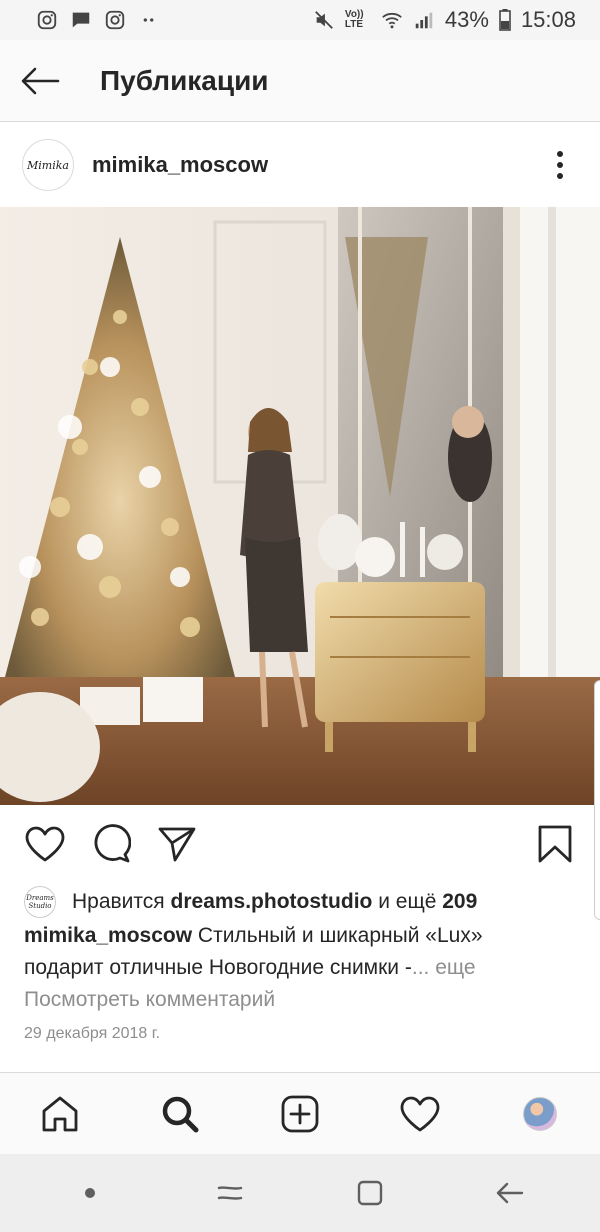 This screenshot has height=1232, width=600. Describe the element at coordinates (81, 20) in the screenshot. I see `message-icon` at that location.